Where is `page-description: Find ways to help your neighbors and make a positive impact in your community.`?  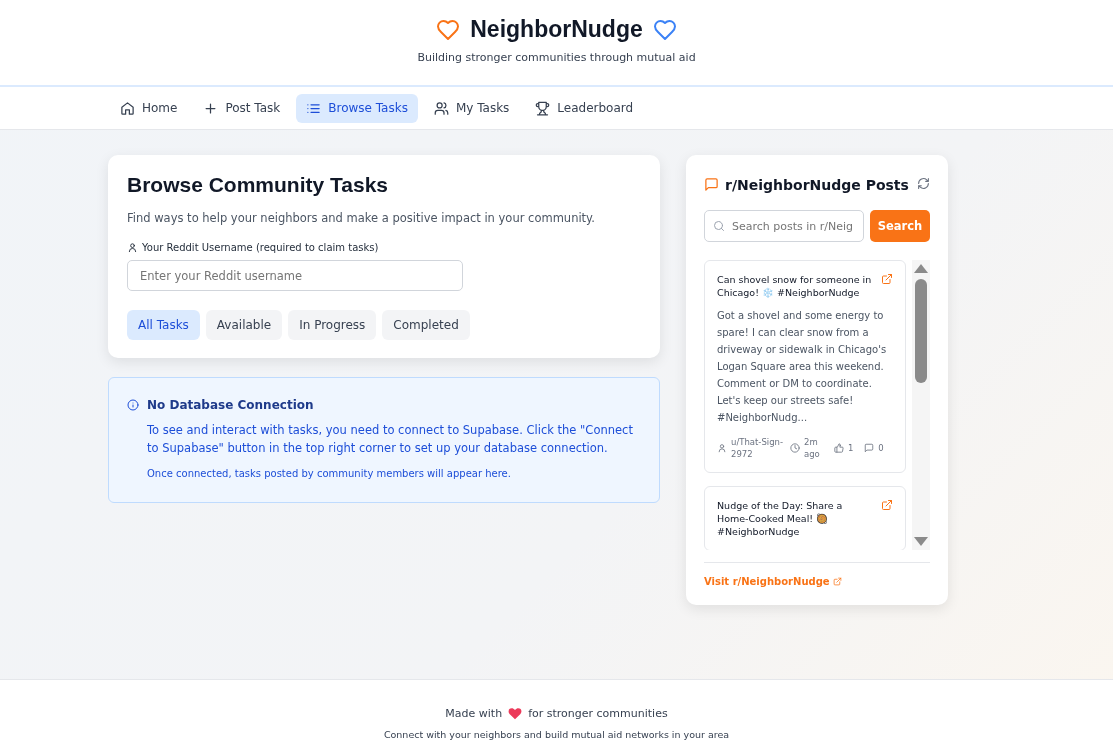 page-description: Find ways to help your neighbors and make a positive impact in your community. is located at coordinates (361, 218).